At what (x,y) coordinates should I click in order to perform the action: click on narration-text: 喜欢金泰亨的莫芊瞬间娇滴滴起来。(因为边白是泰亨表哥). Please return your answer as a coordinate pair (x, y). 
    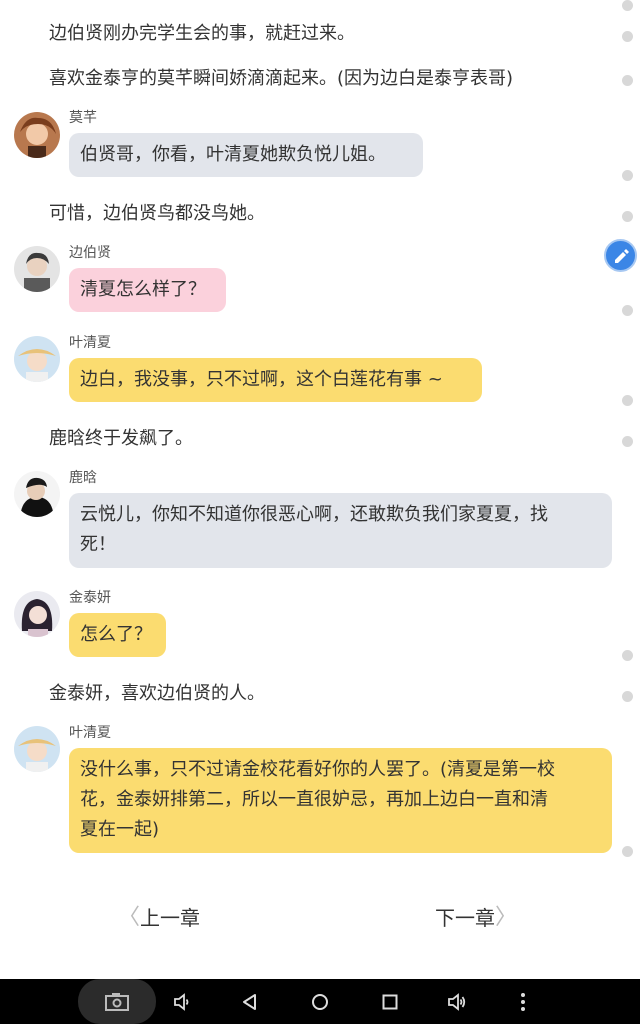
    Looking at the image, I should click on (281, 78).